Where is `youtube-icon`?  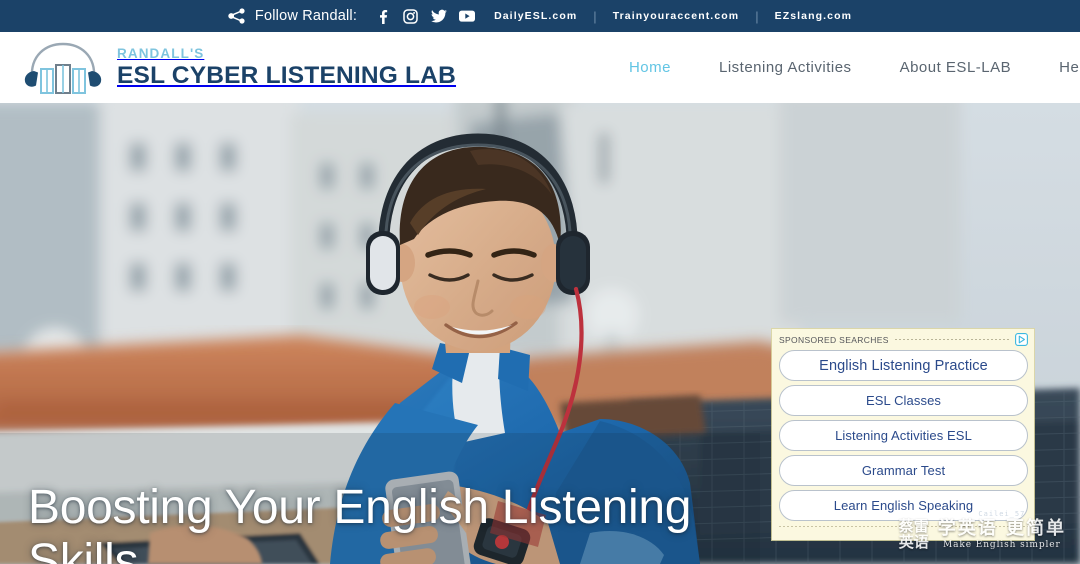
youtube-icon is located at coordinates (467, 16).